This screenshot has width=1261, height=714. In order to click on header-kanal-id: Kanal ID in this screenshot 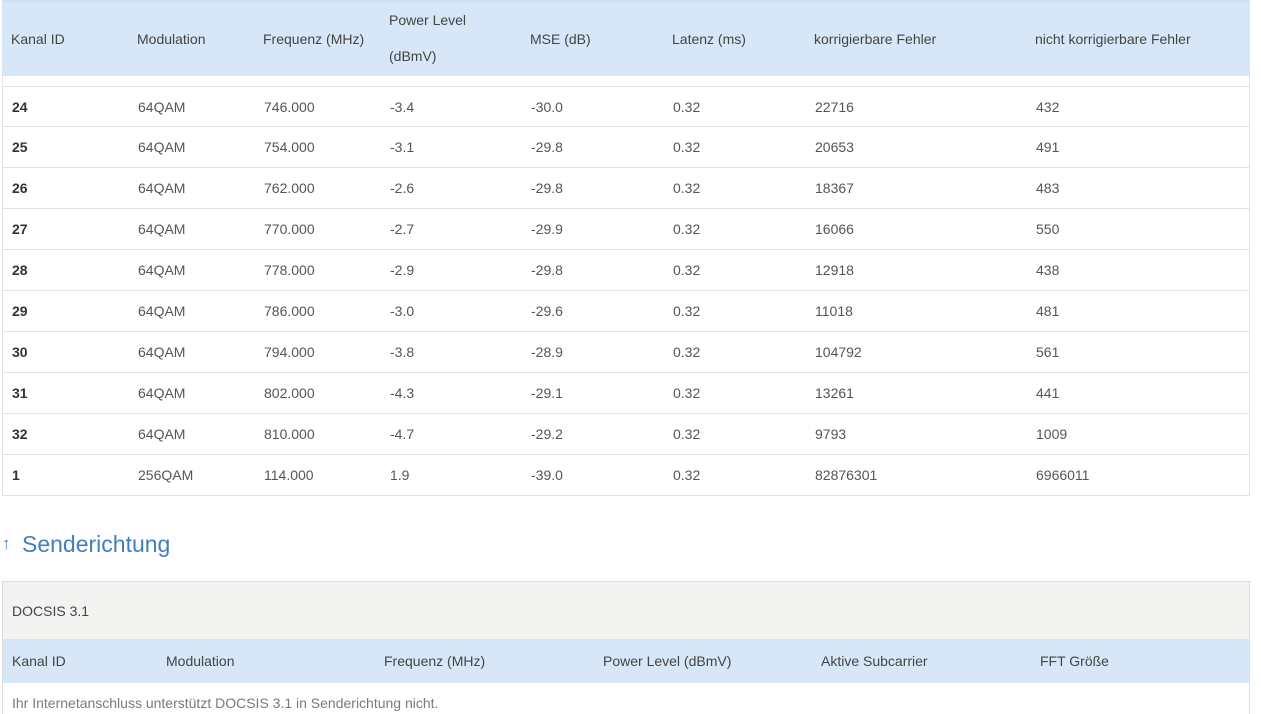, I will do `click(38, 39)`.